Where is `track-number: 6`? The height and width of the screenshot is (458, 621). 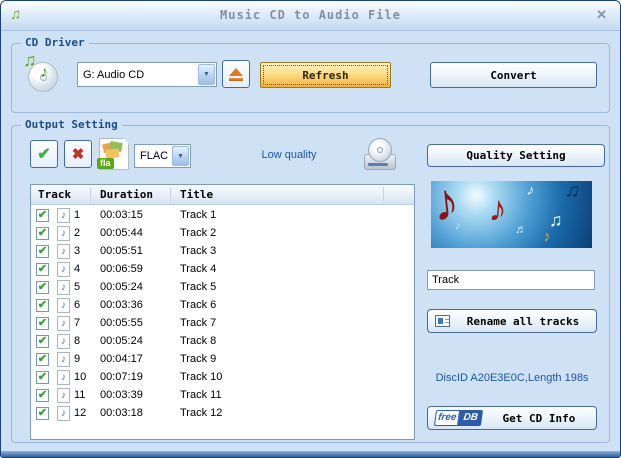
track-number: 6 is located at coordinates (77, 305).